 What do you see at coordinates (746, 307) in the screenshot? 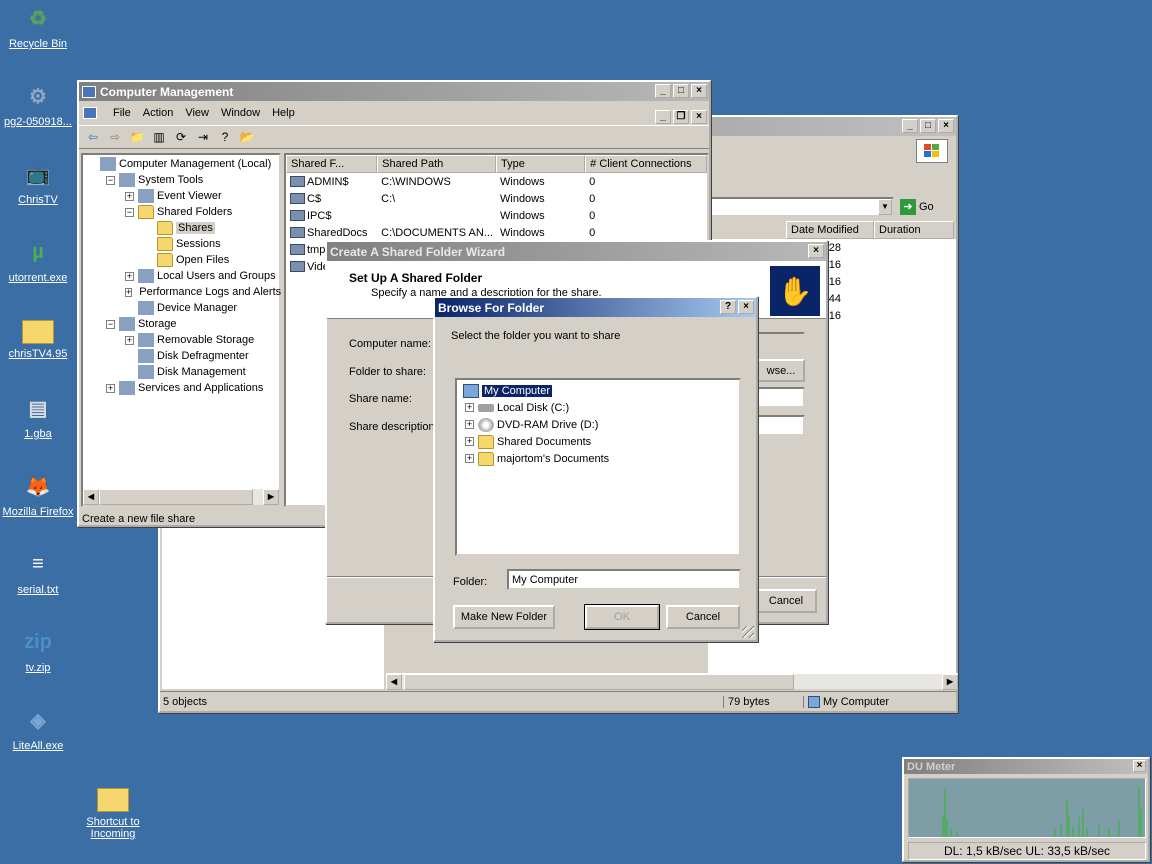
I see `browse-close-button: ×` at bounding box center [746, 307].